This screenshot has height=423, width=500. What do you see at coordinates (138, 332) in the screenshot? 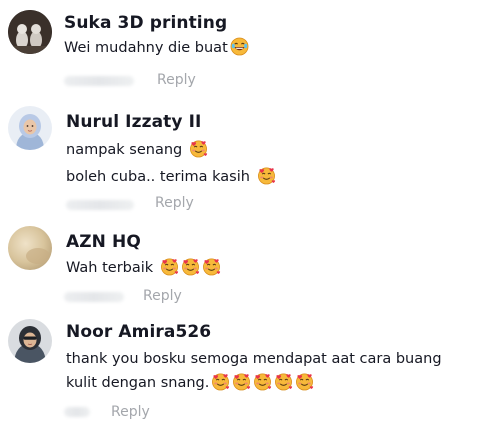
I see `commenter-name: Noor Amira526` at bounding box center [138, 332].